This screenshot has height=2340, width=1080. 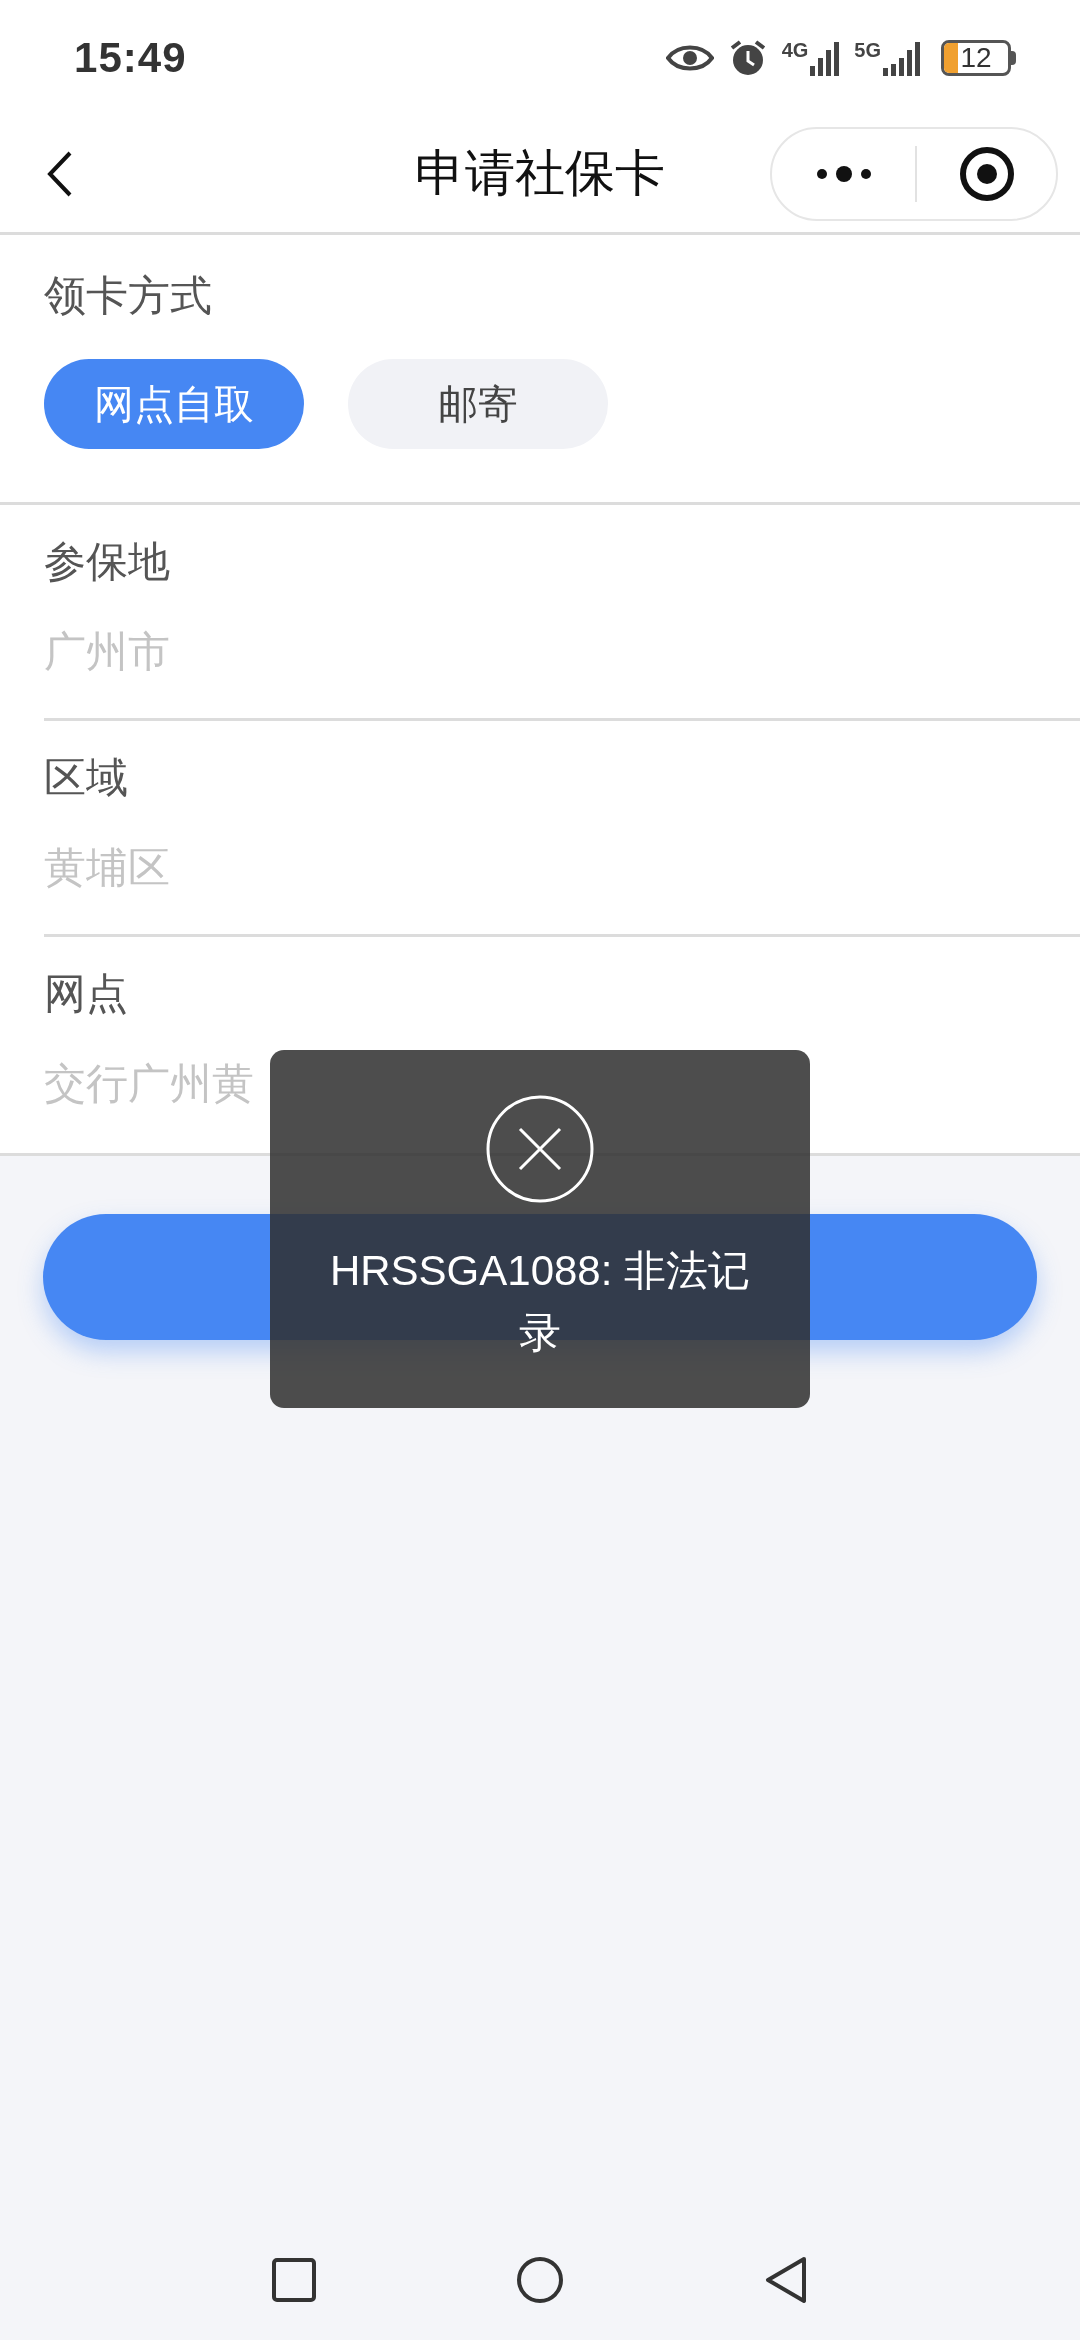 What do you see at coordinates (540, 1149) in the screenshot?
I see `close-circle-icon` at bounding box center [540, 1149].